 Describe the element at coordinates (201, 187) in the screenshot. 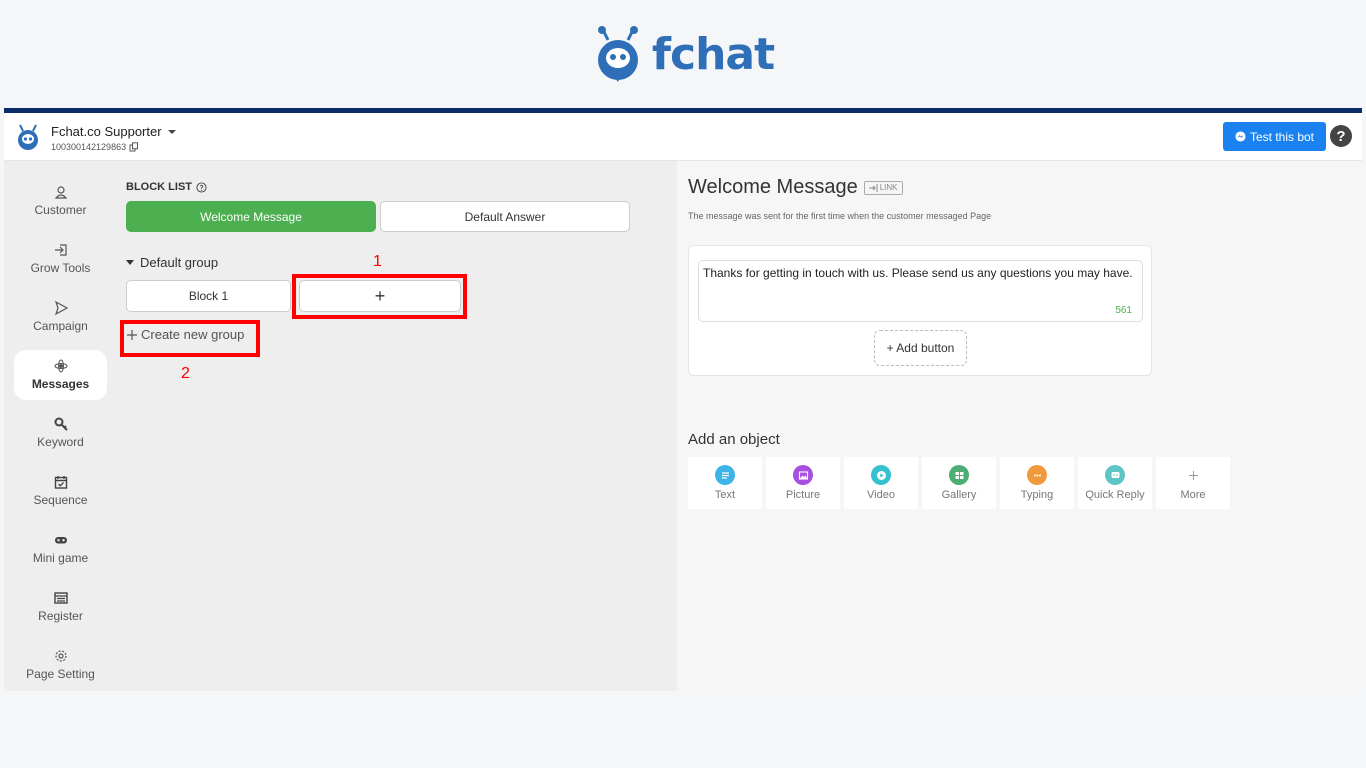

I see `question-circle-icon` at that location.